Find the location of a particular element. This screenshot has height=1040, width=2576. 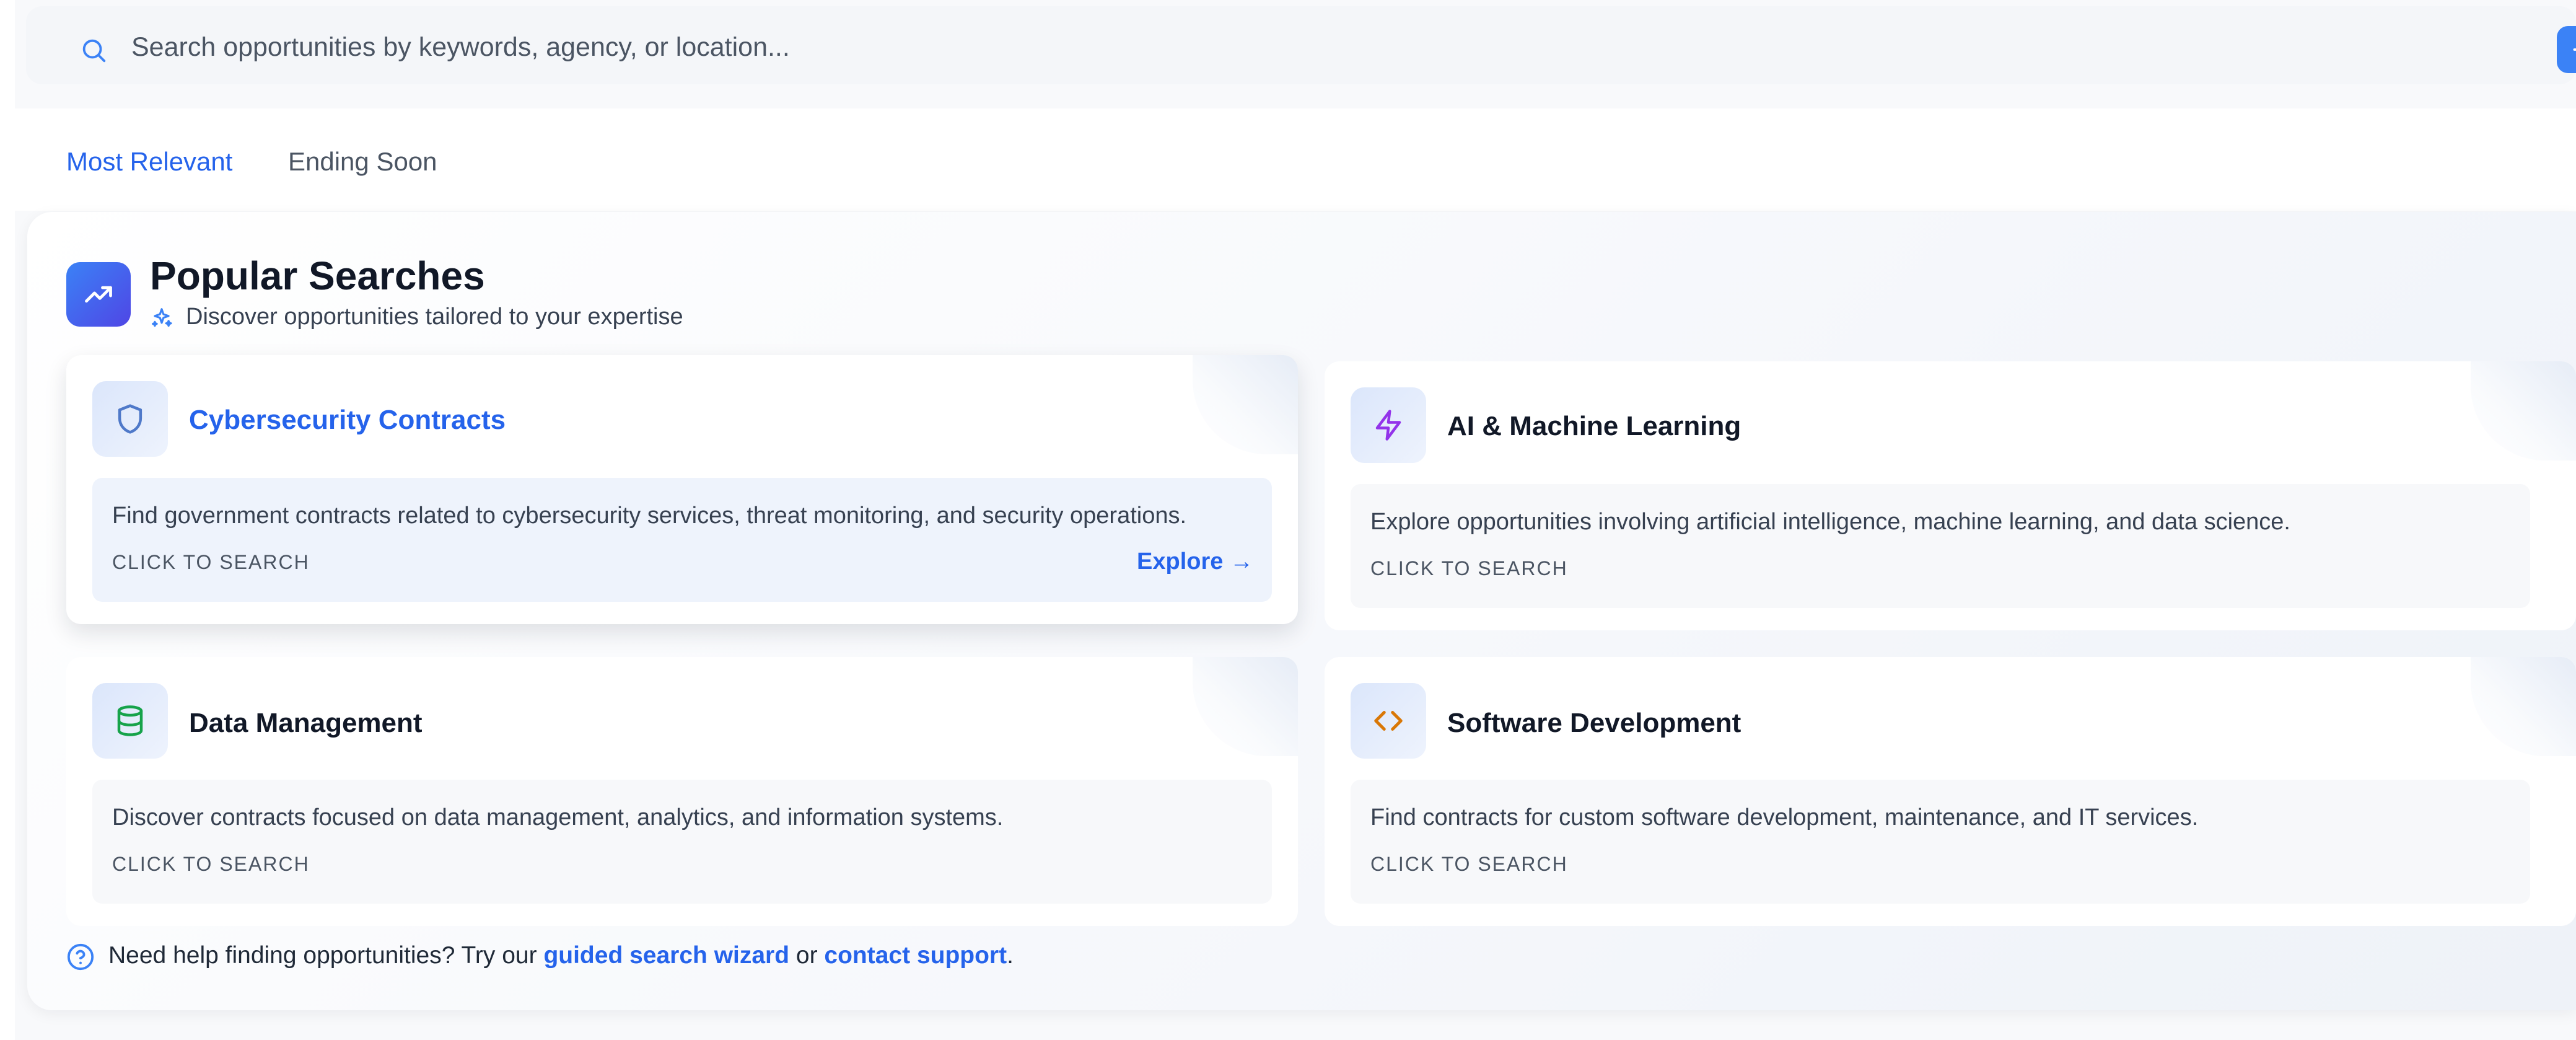

search-icon is located at coordinates (94, 51).